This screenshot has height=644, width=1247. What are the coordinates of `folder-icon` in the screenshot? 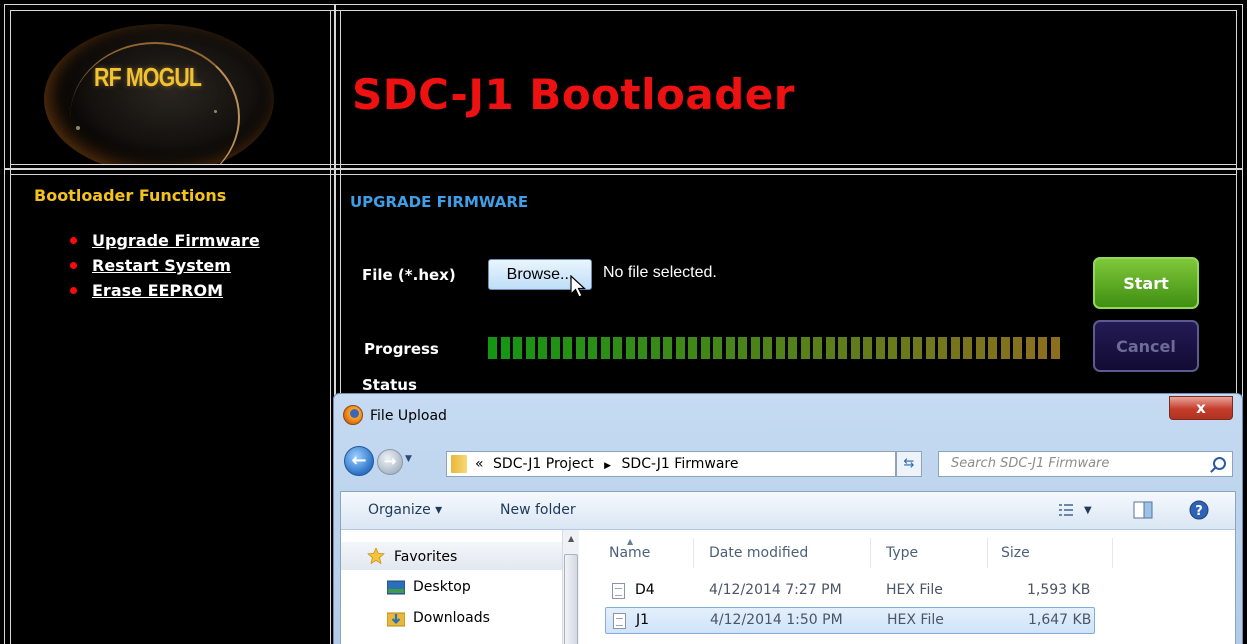 It's located at (459, 464).